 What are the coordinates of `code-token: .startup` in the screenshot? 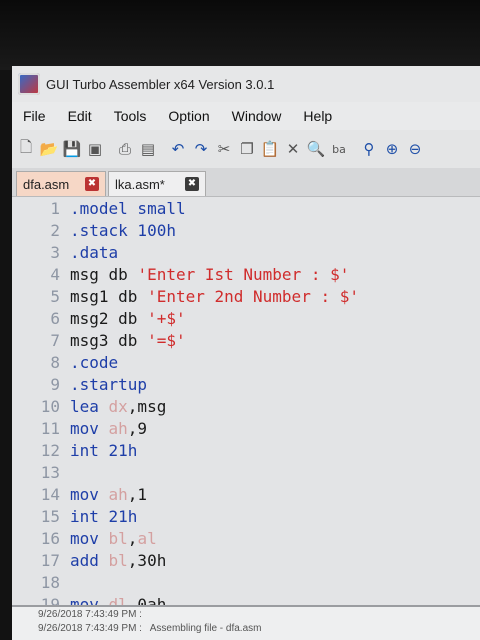 It's located at (109, 384).